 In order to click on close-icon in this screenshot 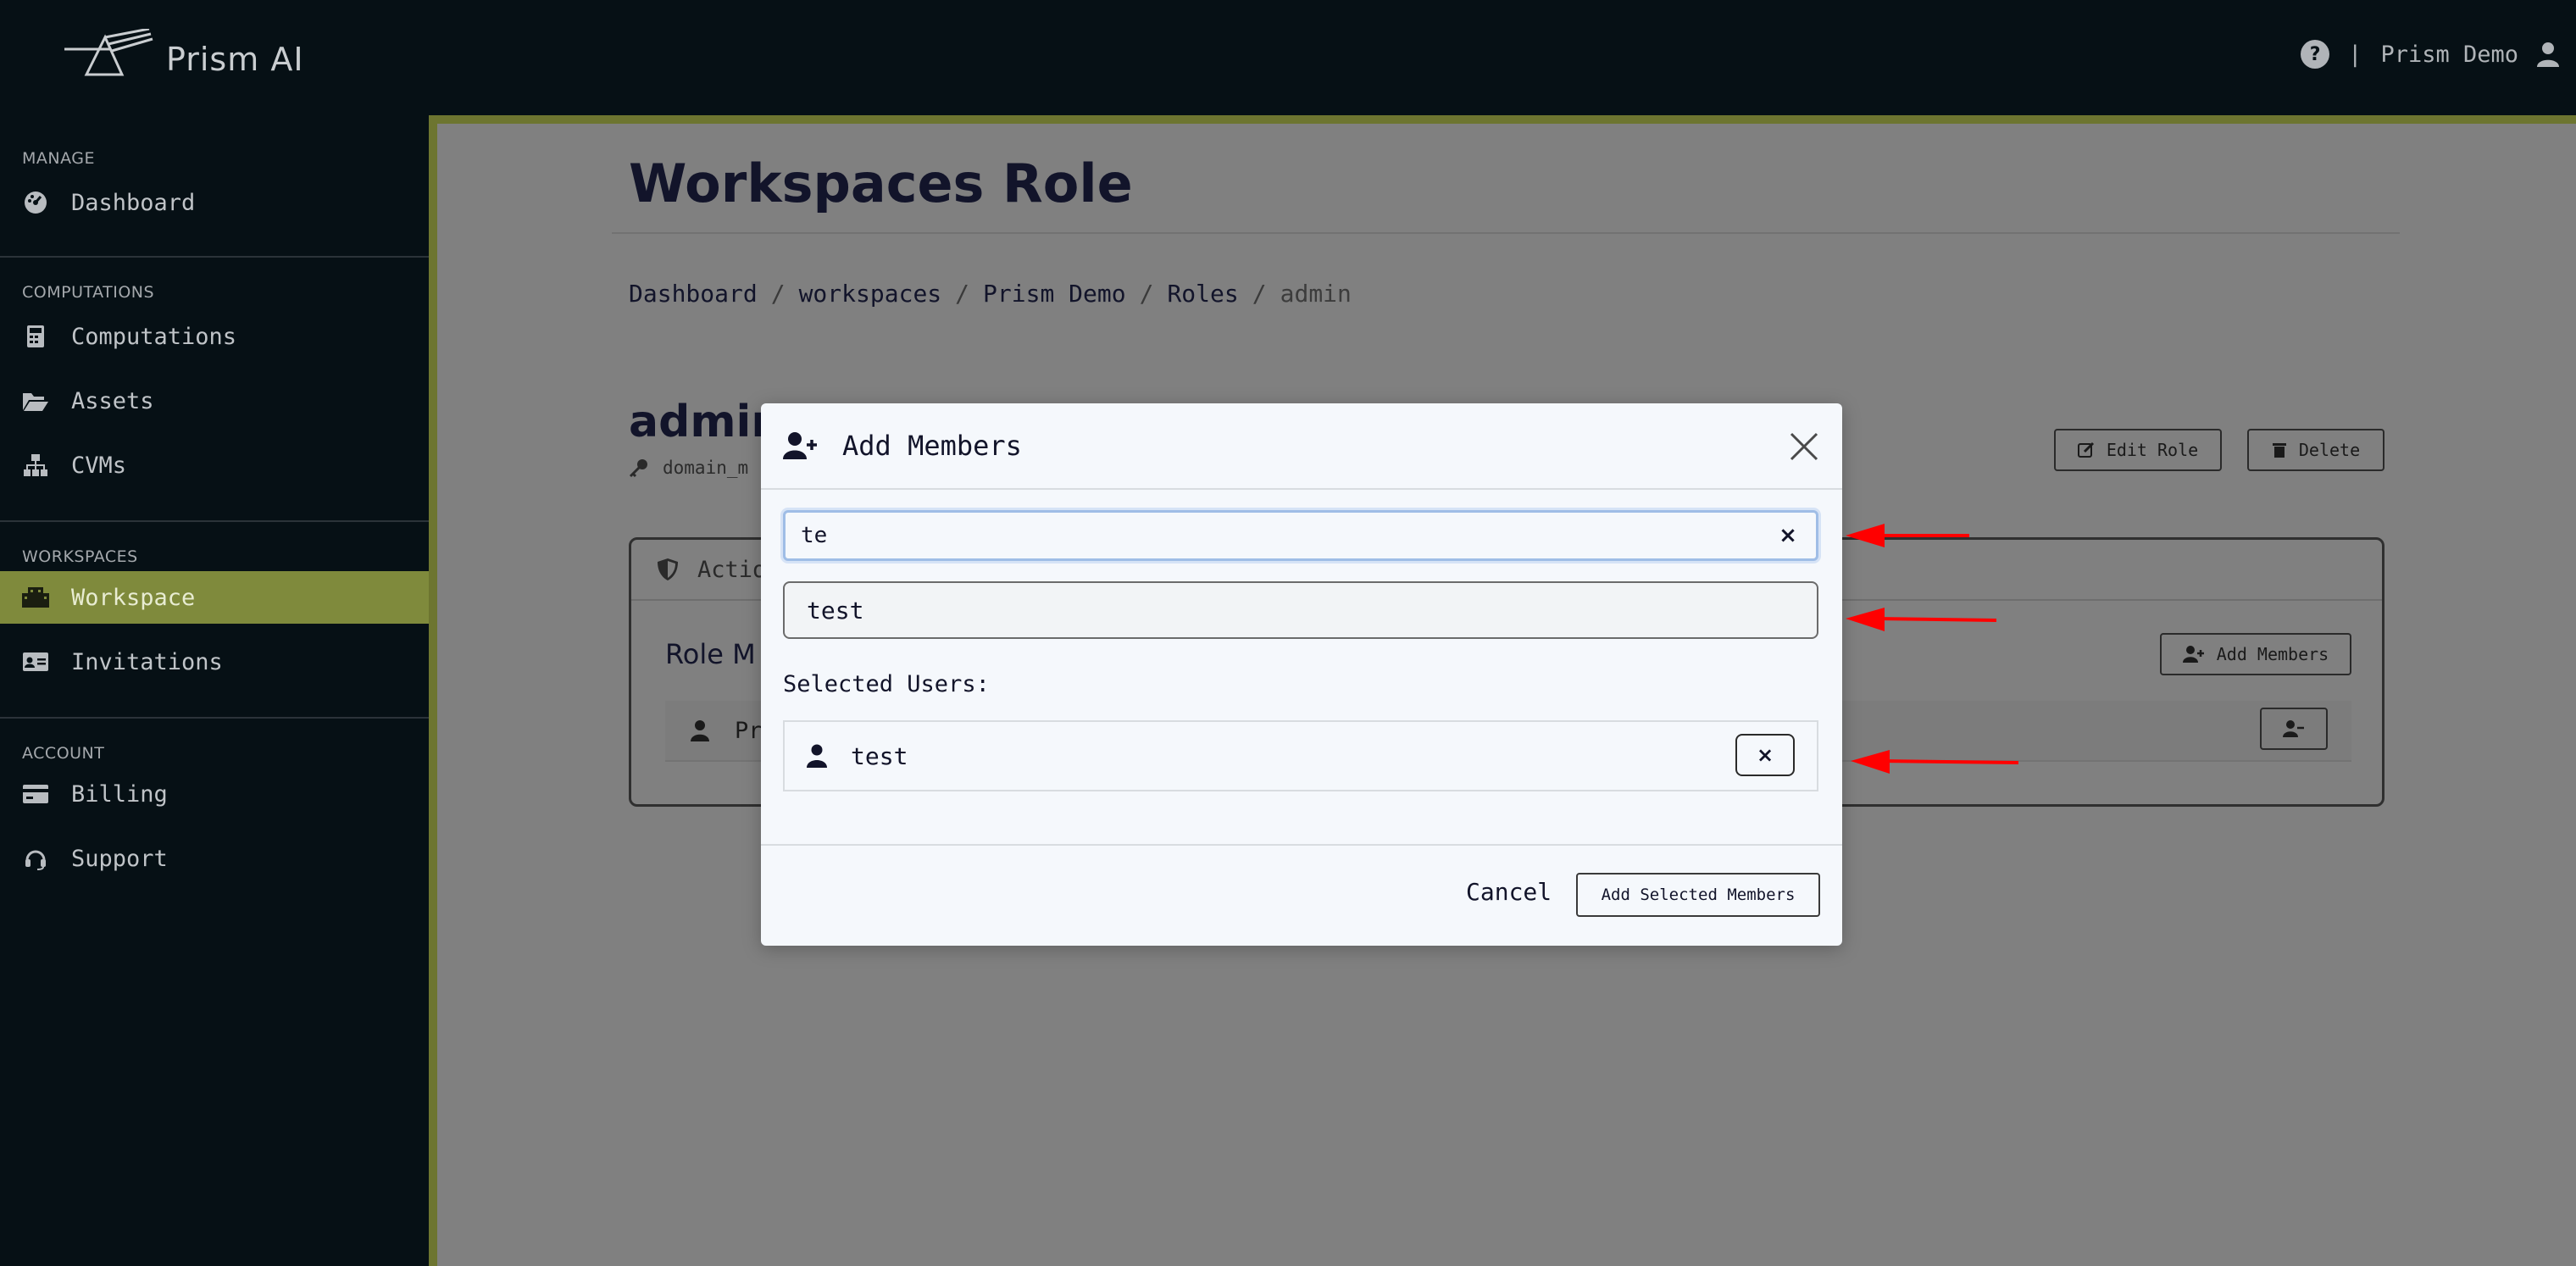, I will do `click(1804, 447)`.